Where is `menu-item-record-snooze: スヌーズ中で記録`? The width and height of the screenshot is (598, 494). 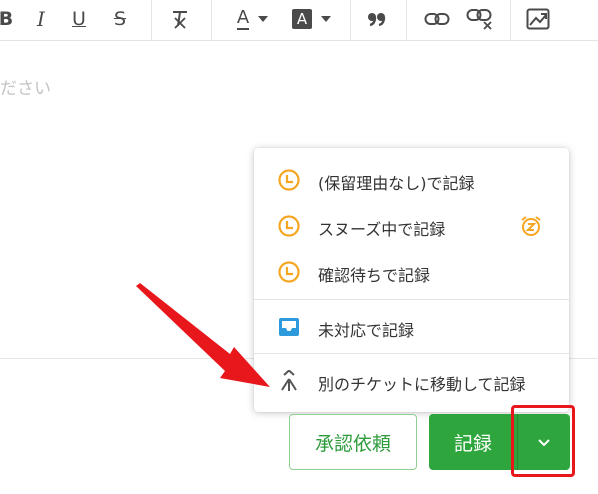
menu-item-record-snooze: スヌーズ中で記録 is located at coordinates (411, 226).